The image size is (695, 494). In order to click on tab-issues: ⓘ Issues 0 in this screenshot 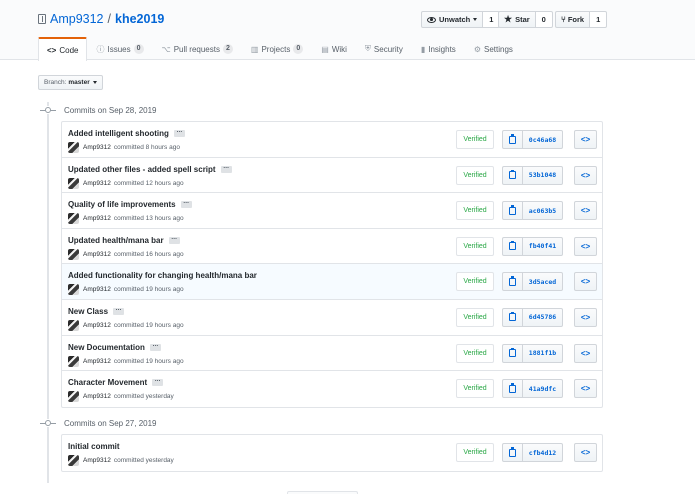, I will do `click(119, 48)`.